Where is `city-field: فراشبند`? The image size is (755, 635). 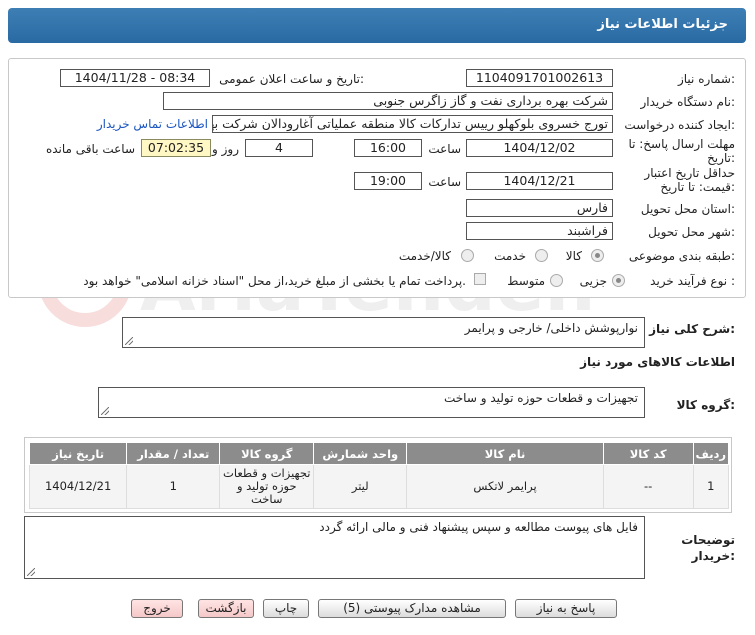
city-field: فراشبند is located at coordinates (539, 231).